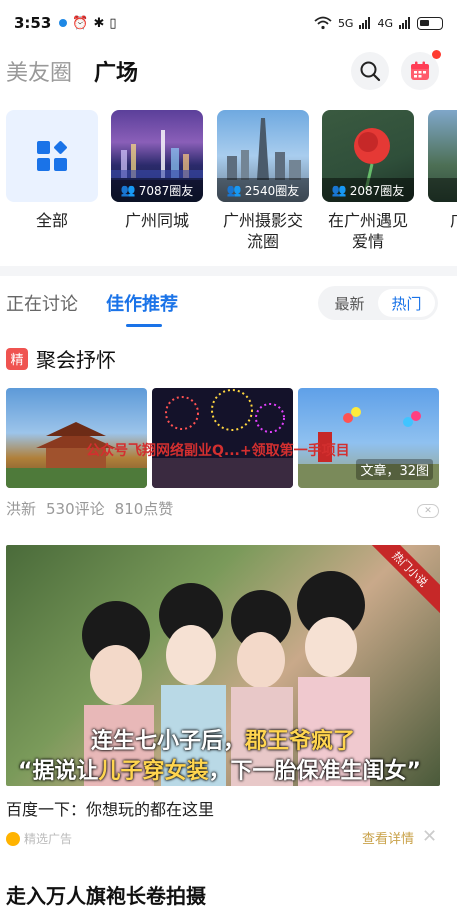 The height and width of the screenshot is (906, 457). I want to click on signal-5g: 5G, so click(345, 23).